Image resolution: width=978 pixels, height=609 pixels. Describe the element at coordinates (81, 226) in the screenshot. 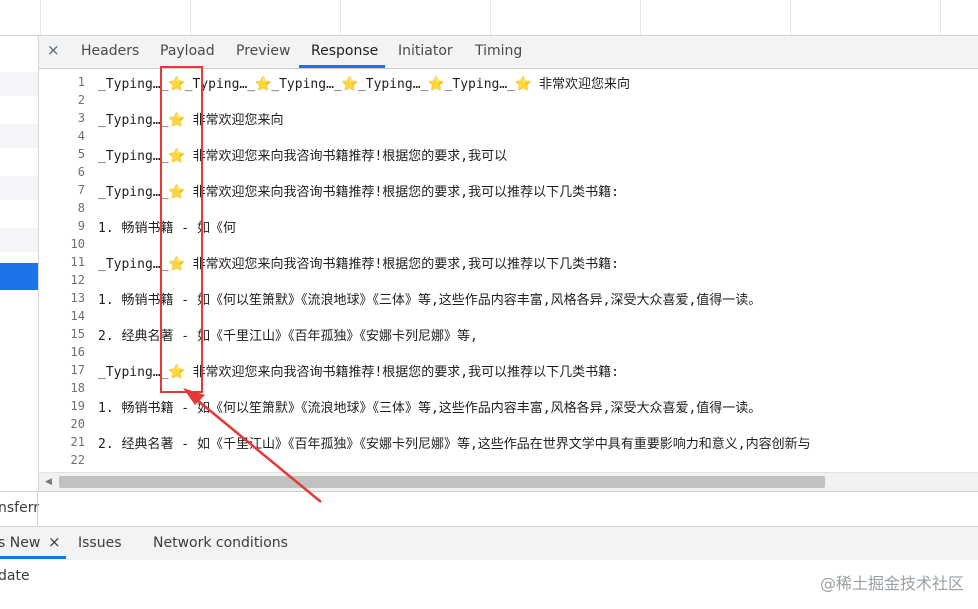

I see `line-number: 9` at that location.